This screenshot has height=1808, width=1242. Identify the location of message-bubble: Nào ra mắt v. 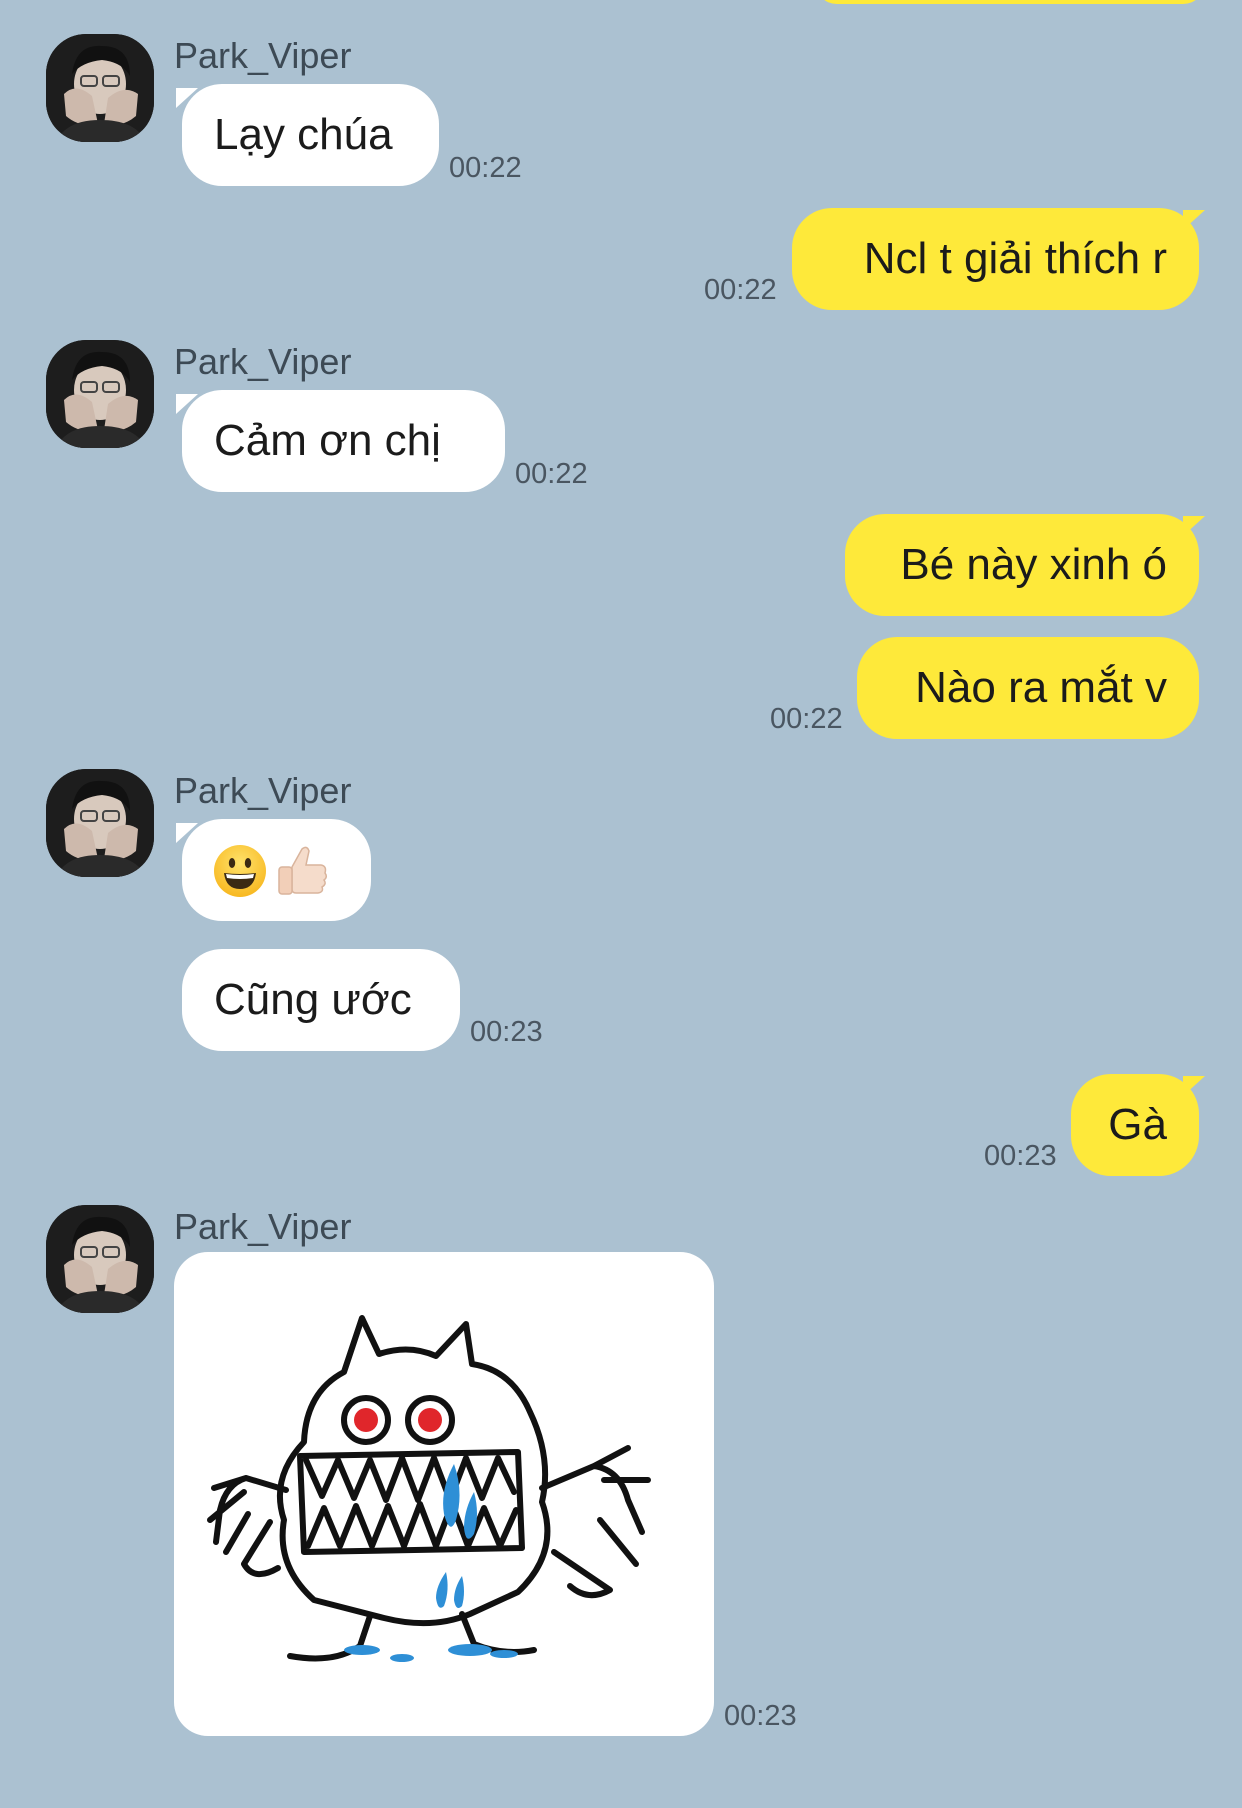
(1028, 688).